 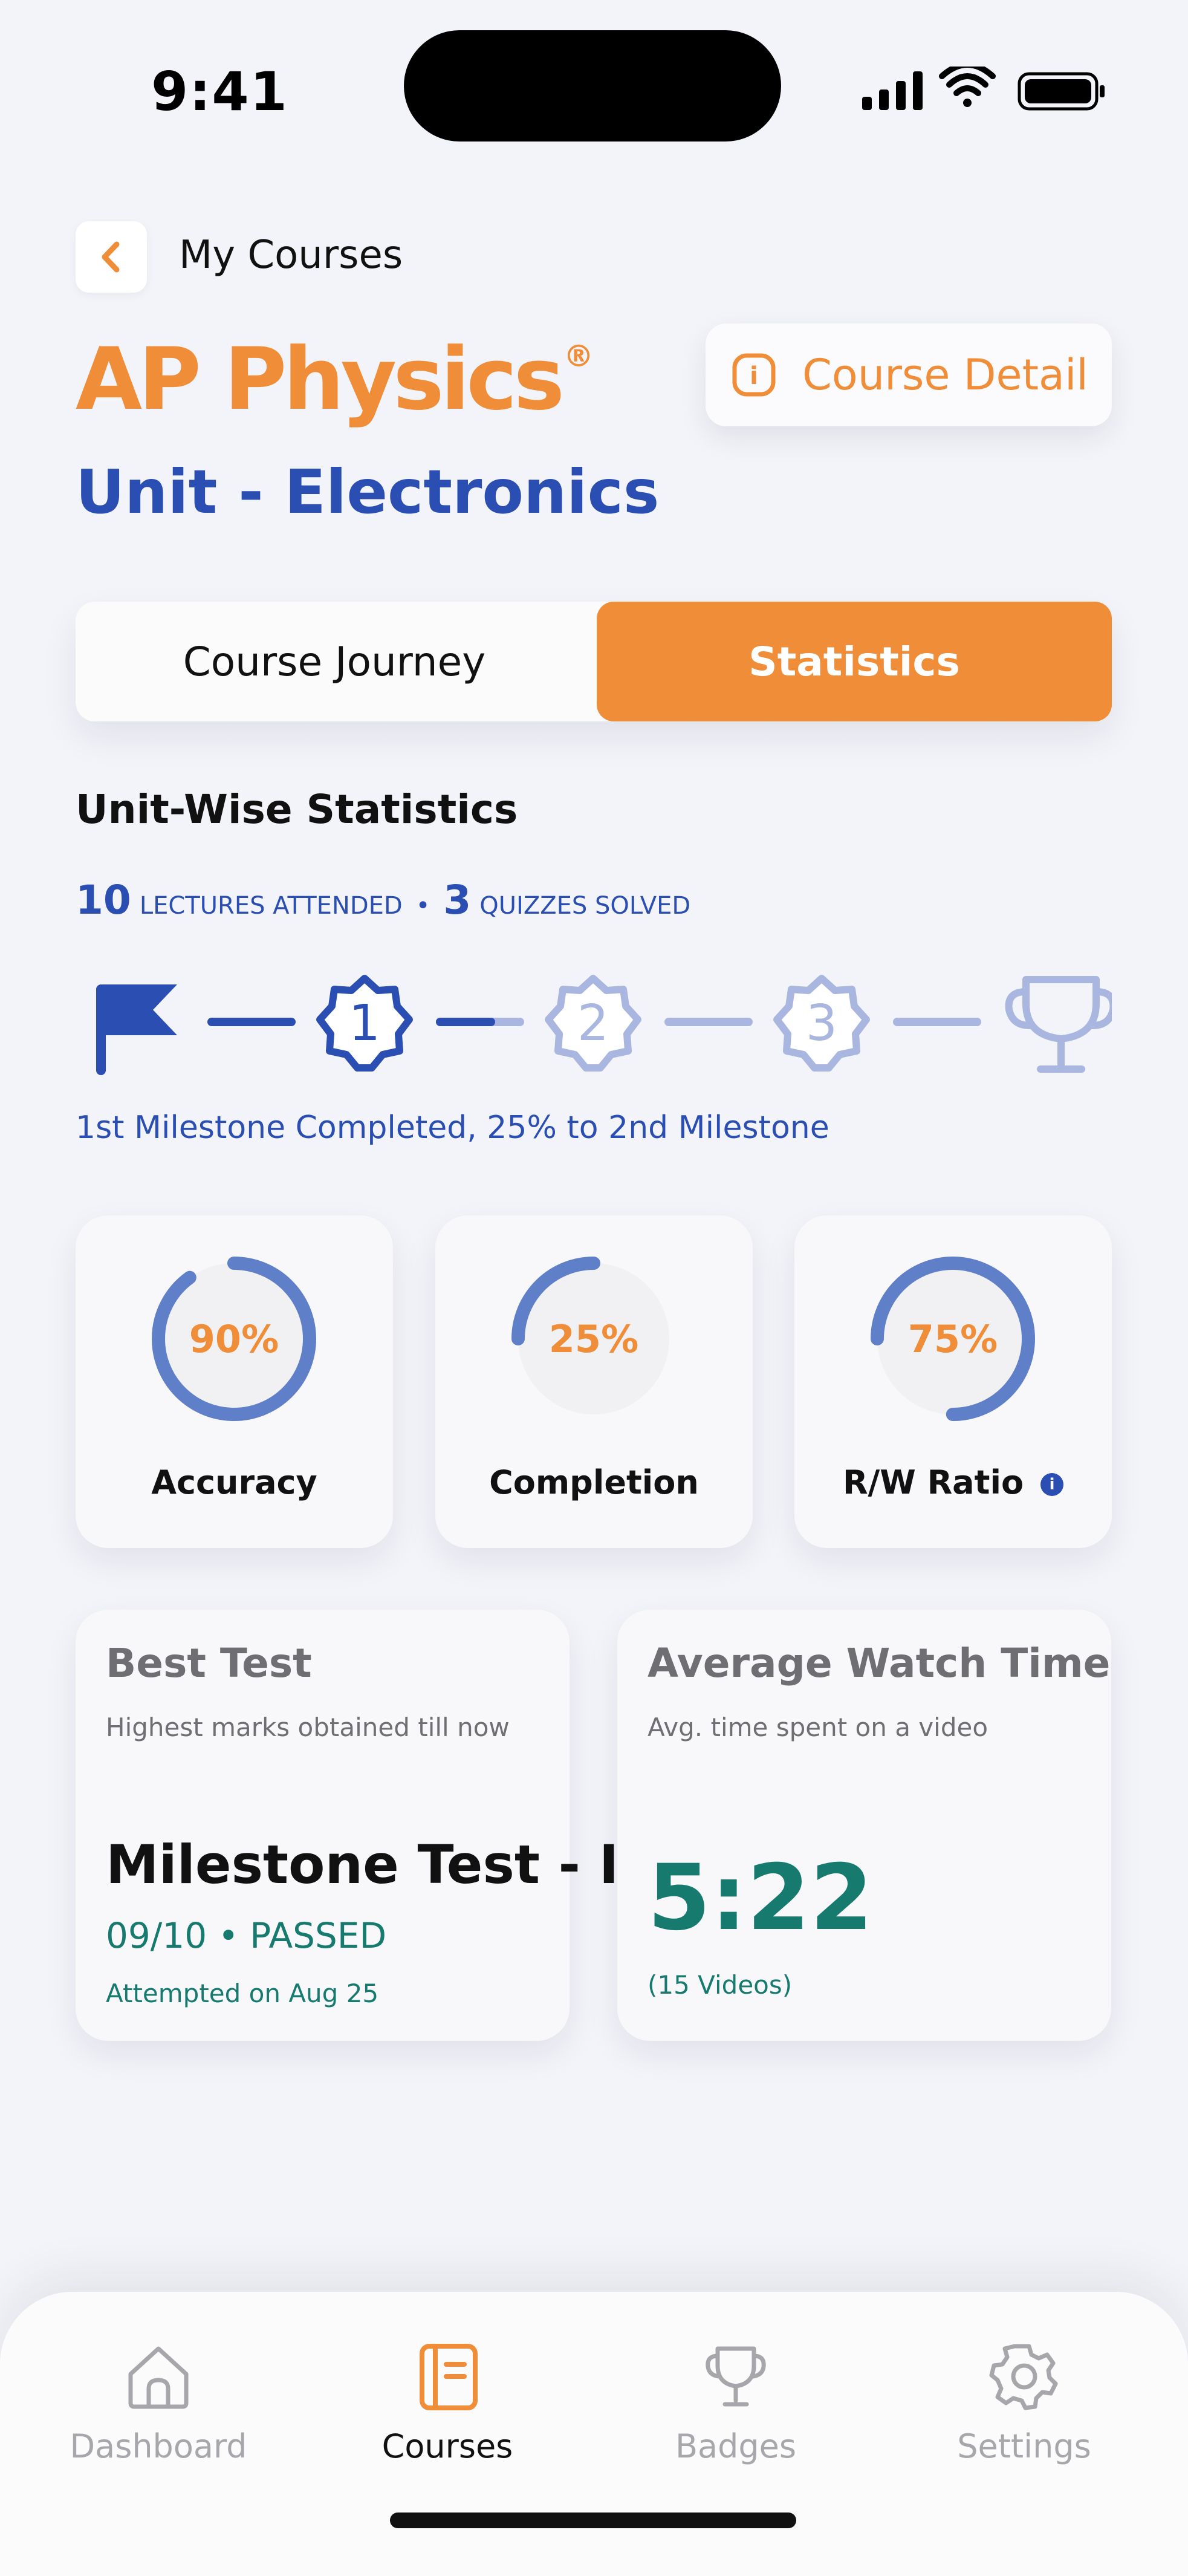 I want to click on dynamic-island, so click(x=592, y=85).